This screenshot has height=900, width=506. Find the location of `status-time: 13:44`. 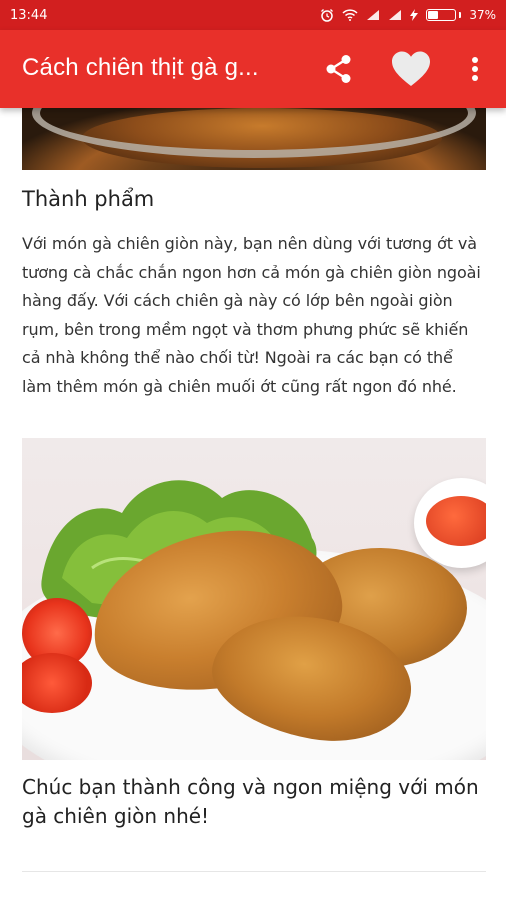

status-time: 13:44 is located at coordinates (29, 15).